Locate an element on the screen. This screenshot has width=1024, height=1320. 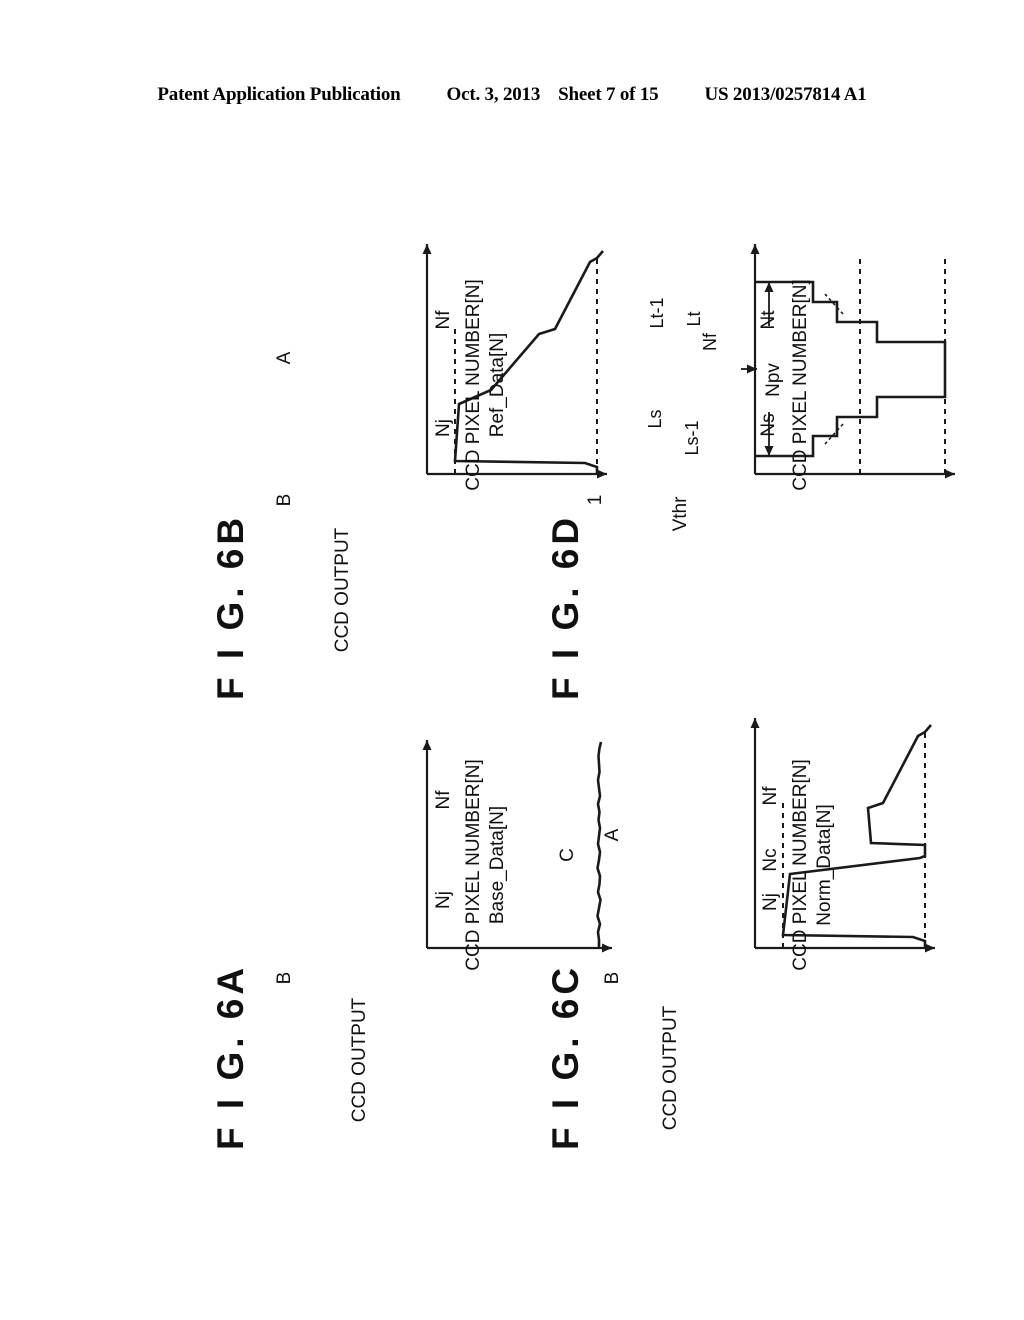
fig-6c-ytick-B: B is located at coordinates (612, 978).